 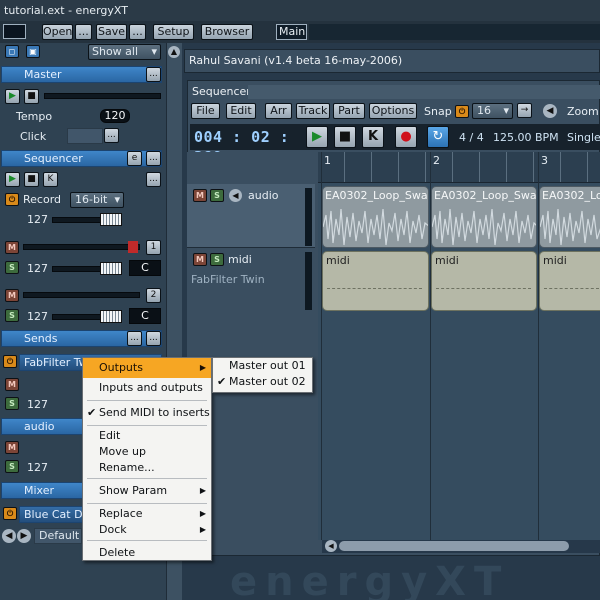 What do you see at coordinates (14, 31) in the screenshot?
I see `screen-icon` at bounding box center [14, 31].